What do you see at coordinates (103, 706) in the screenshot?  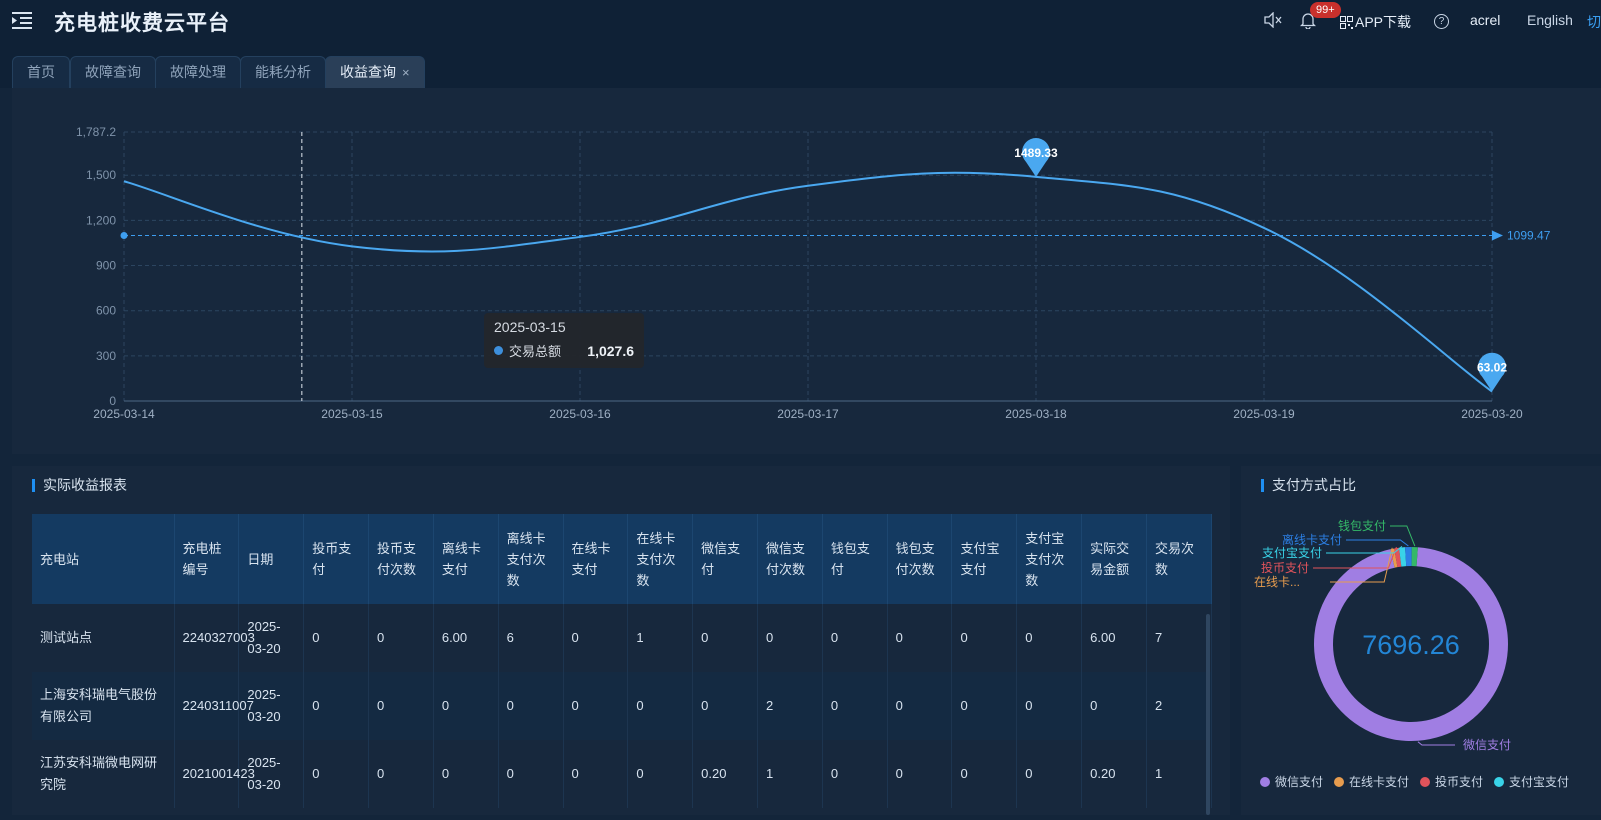 I see `table-cell: 上海安科瑞电气股份有限公司` at bounding box center [103, 706].